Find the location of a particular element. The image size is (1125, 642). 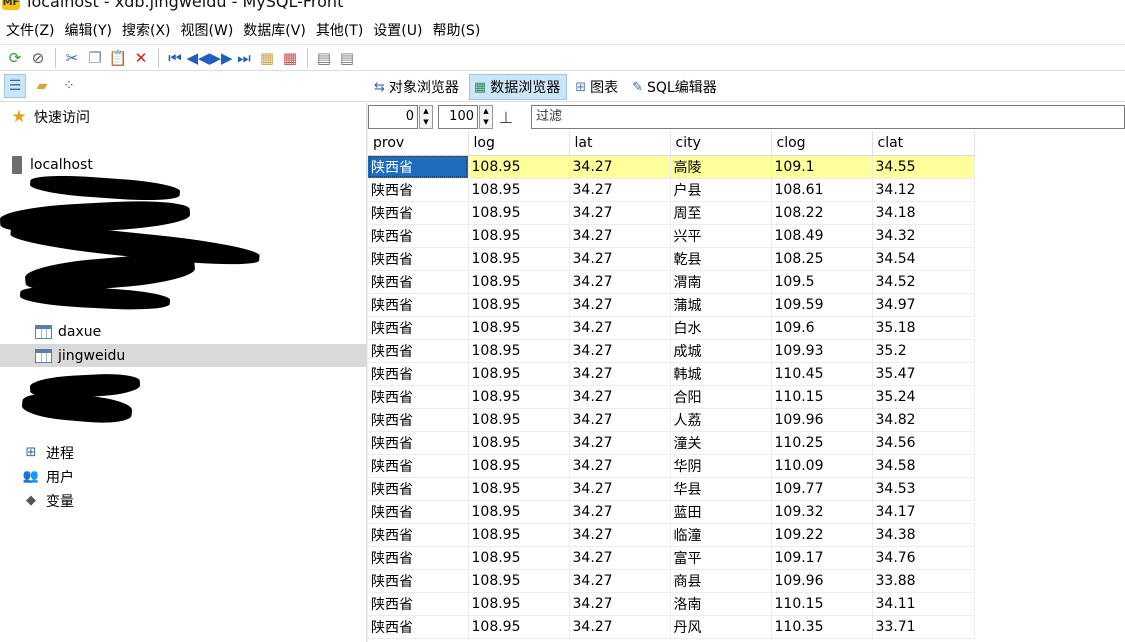

column-header-log: log is located at coordinates (519, 143).